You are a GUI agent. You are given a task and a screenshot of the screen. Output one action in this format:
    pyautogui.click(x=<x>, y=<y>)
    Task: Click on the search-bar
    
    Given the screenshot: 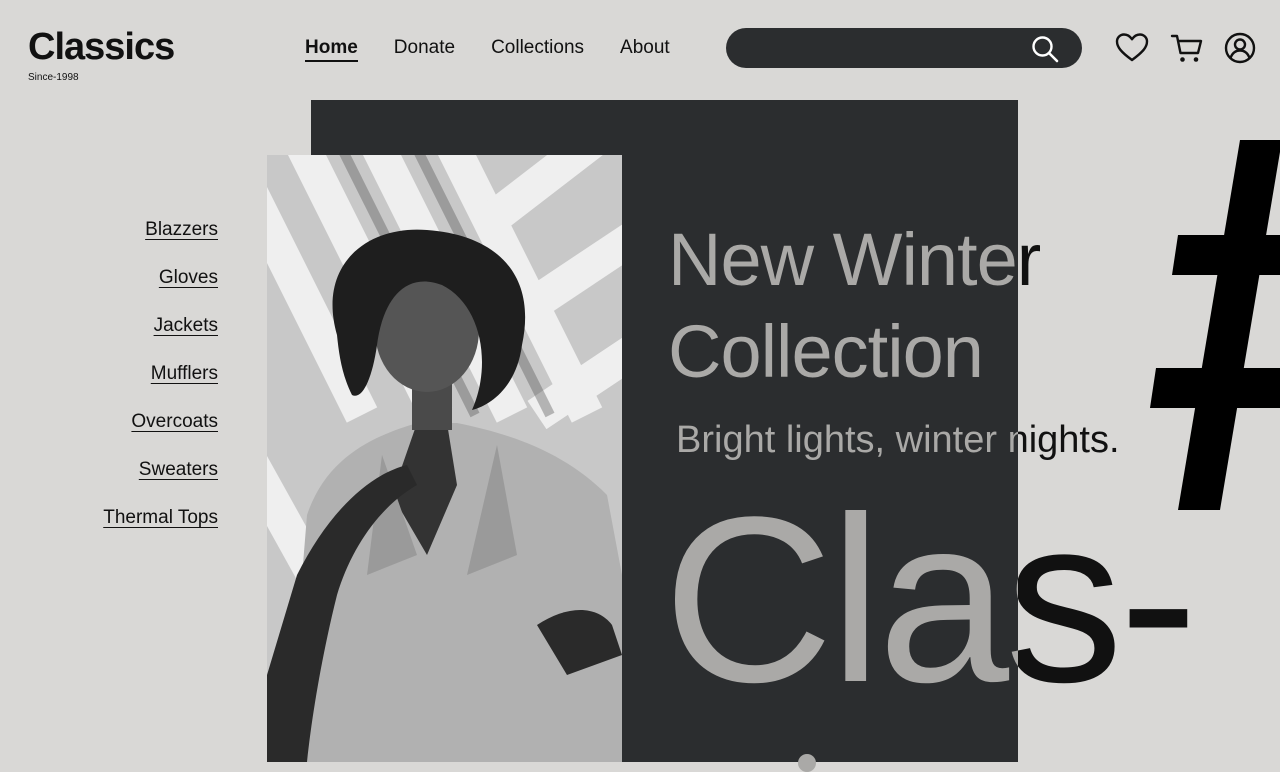 What is the action you would take?
    pyautogui.click(x=904, y=48)
    